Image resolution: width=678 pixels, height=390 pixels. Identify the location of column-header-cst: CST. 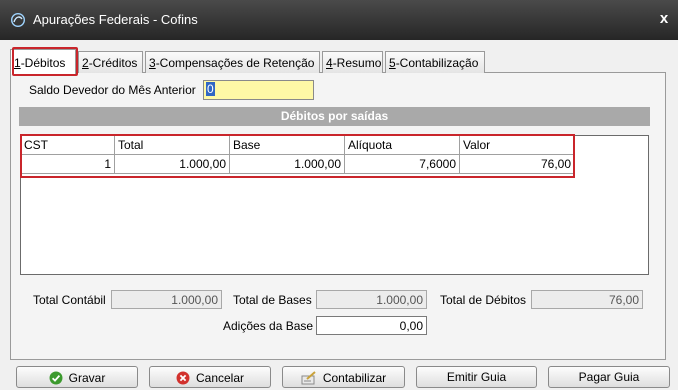
(68, 145).